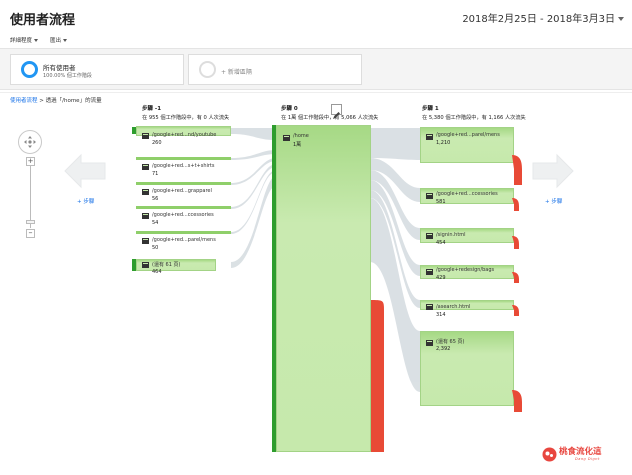  Describe the element at coordinates (580, 452) in the screenshot. I see `watermark-text: 桃食流化這` at that location.